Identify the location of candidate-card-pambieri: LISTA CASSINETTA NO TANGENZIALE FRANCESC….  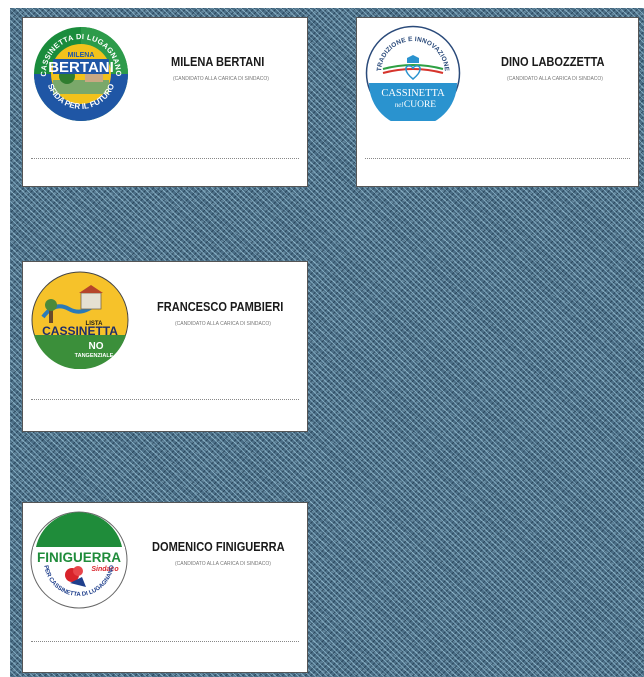
(165, 346).